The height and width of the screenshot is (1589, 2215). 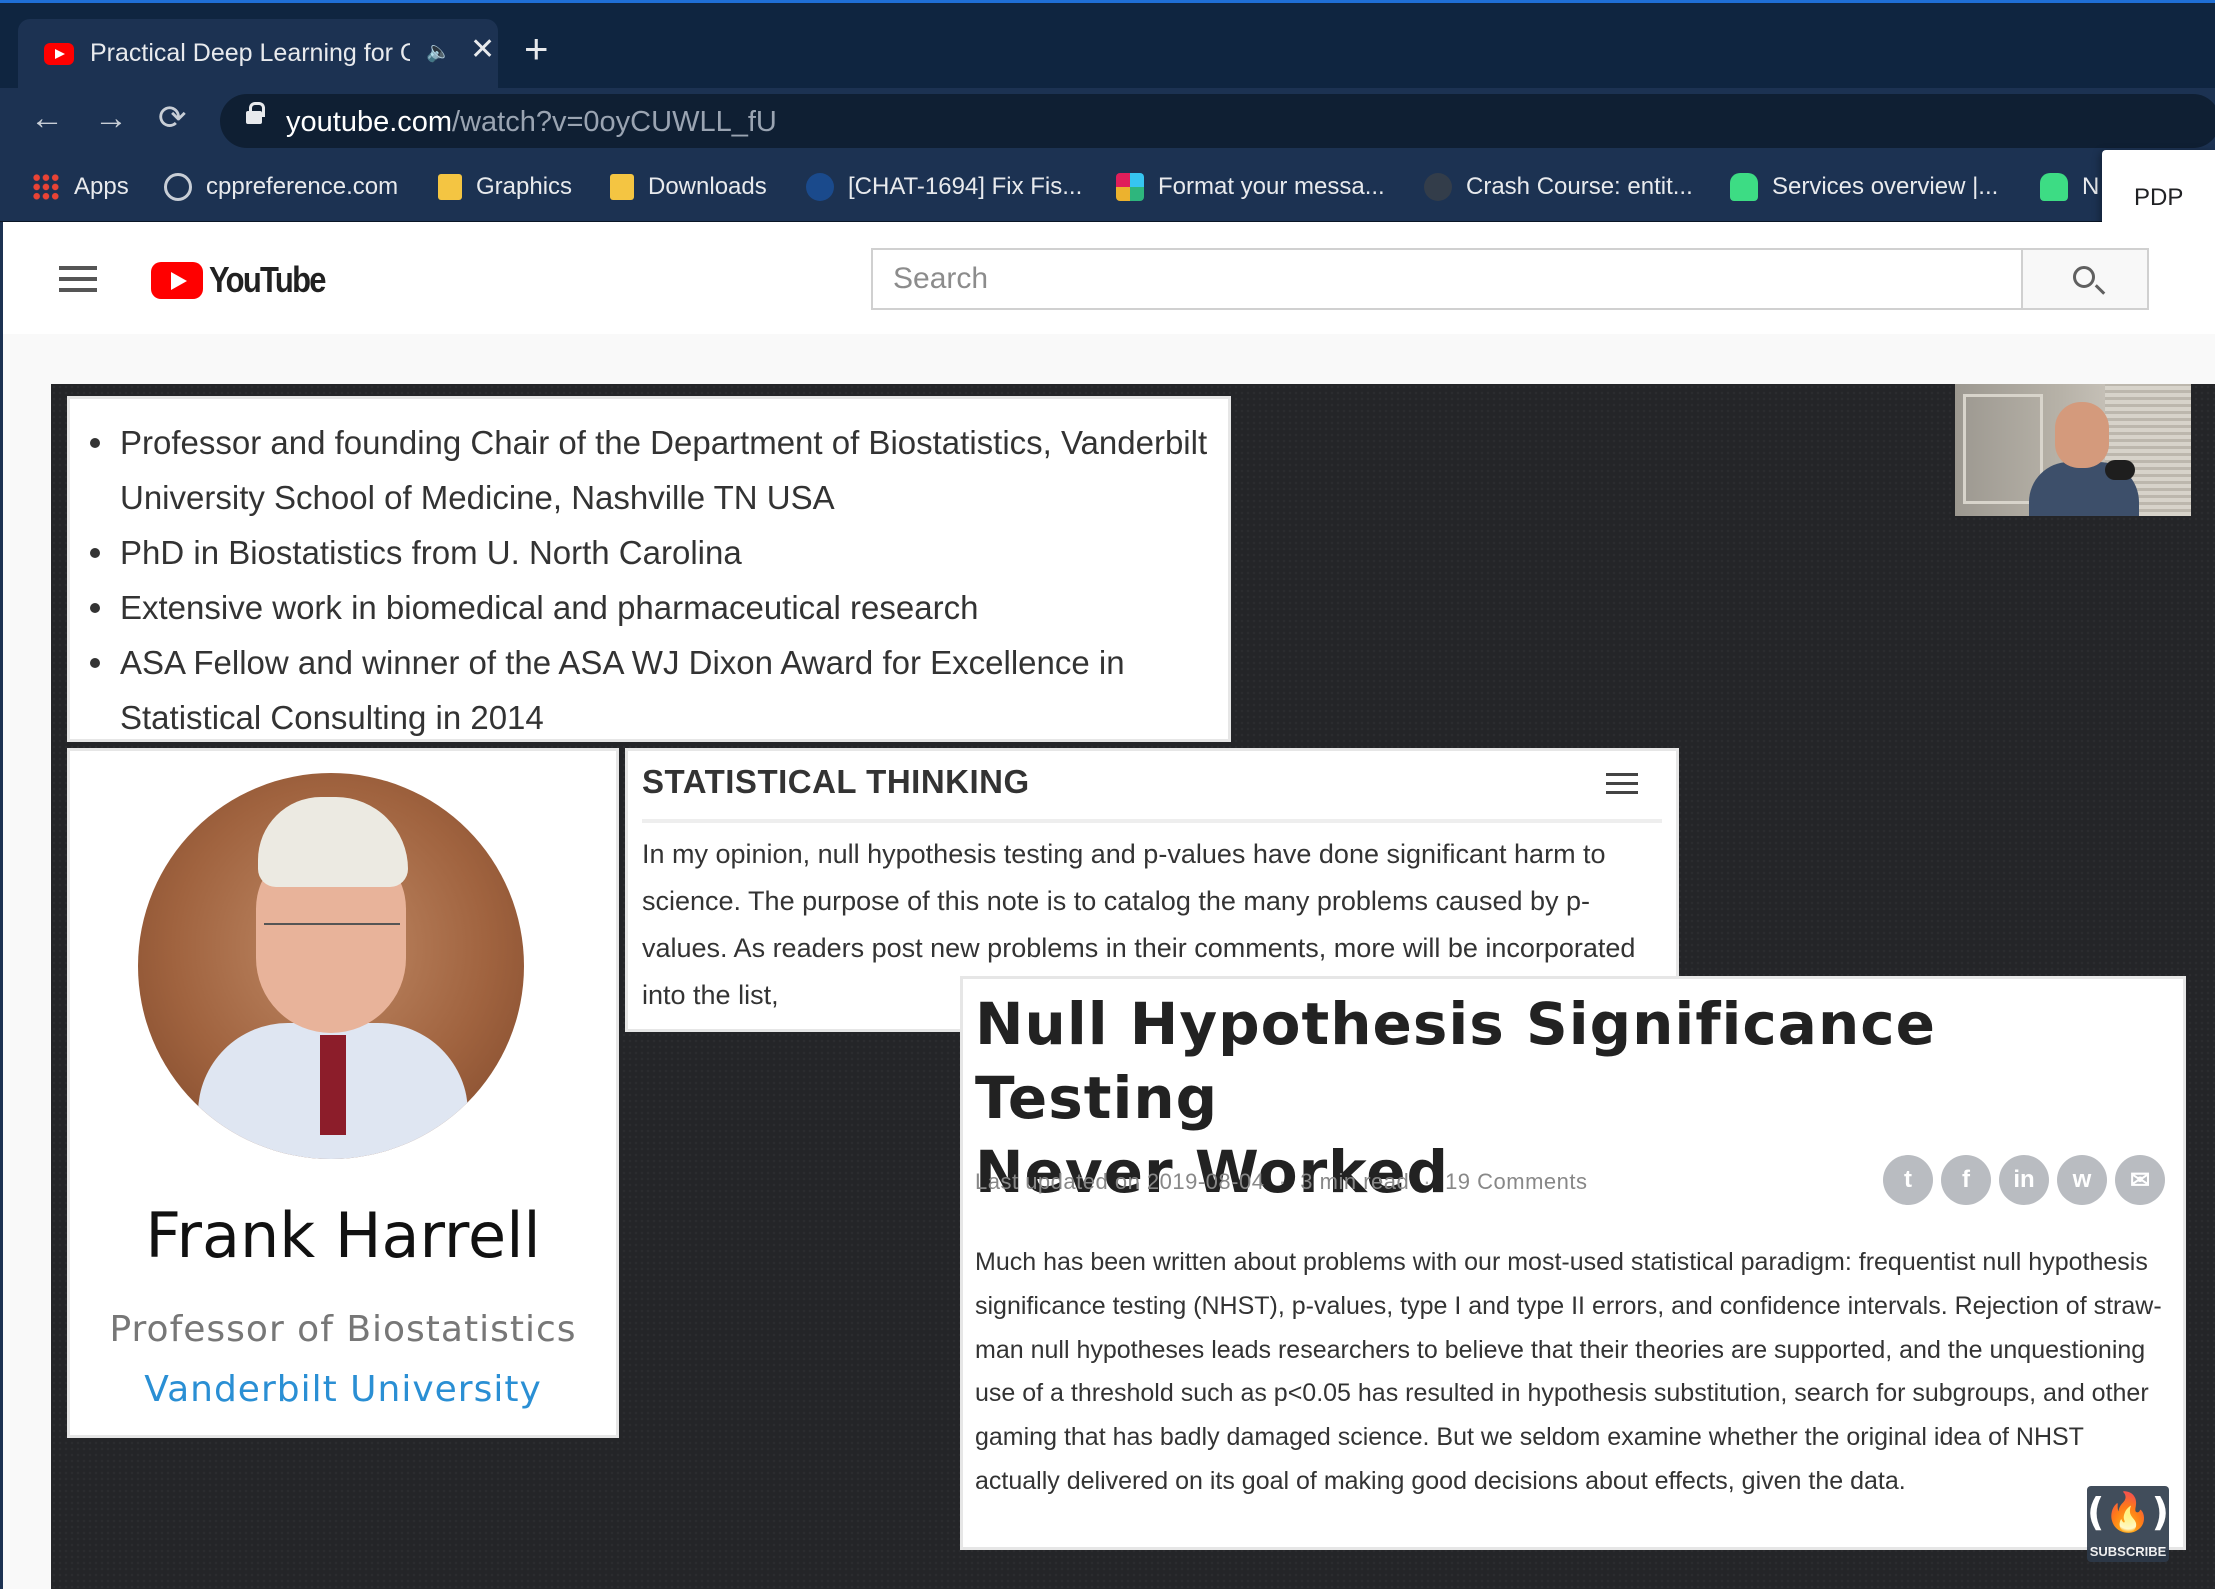 I want to click on reload-icon: ⟳, so click(x=172, y=118).